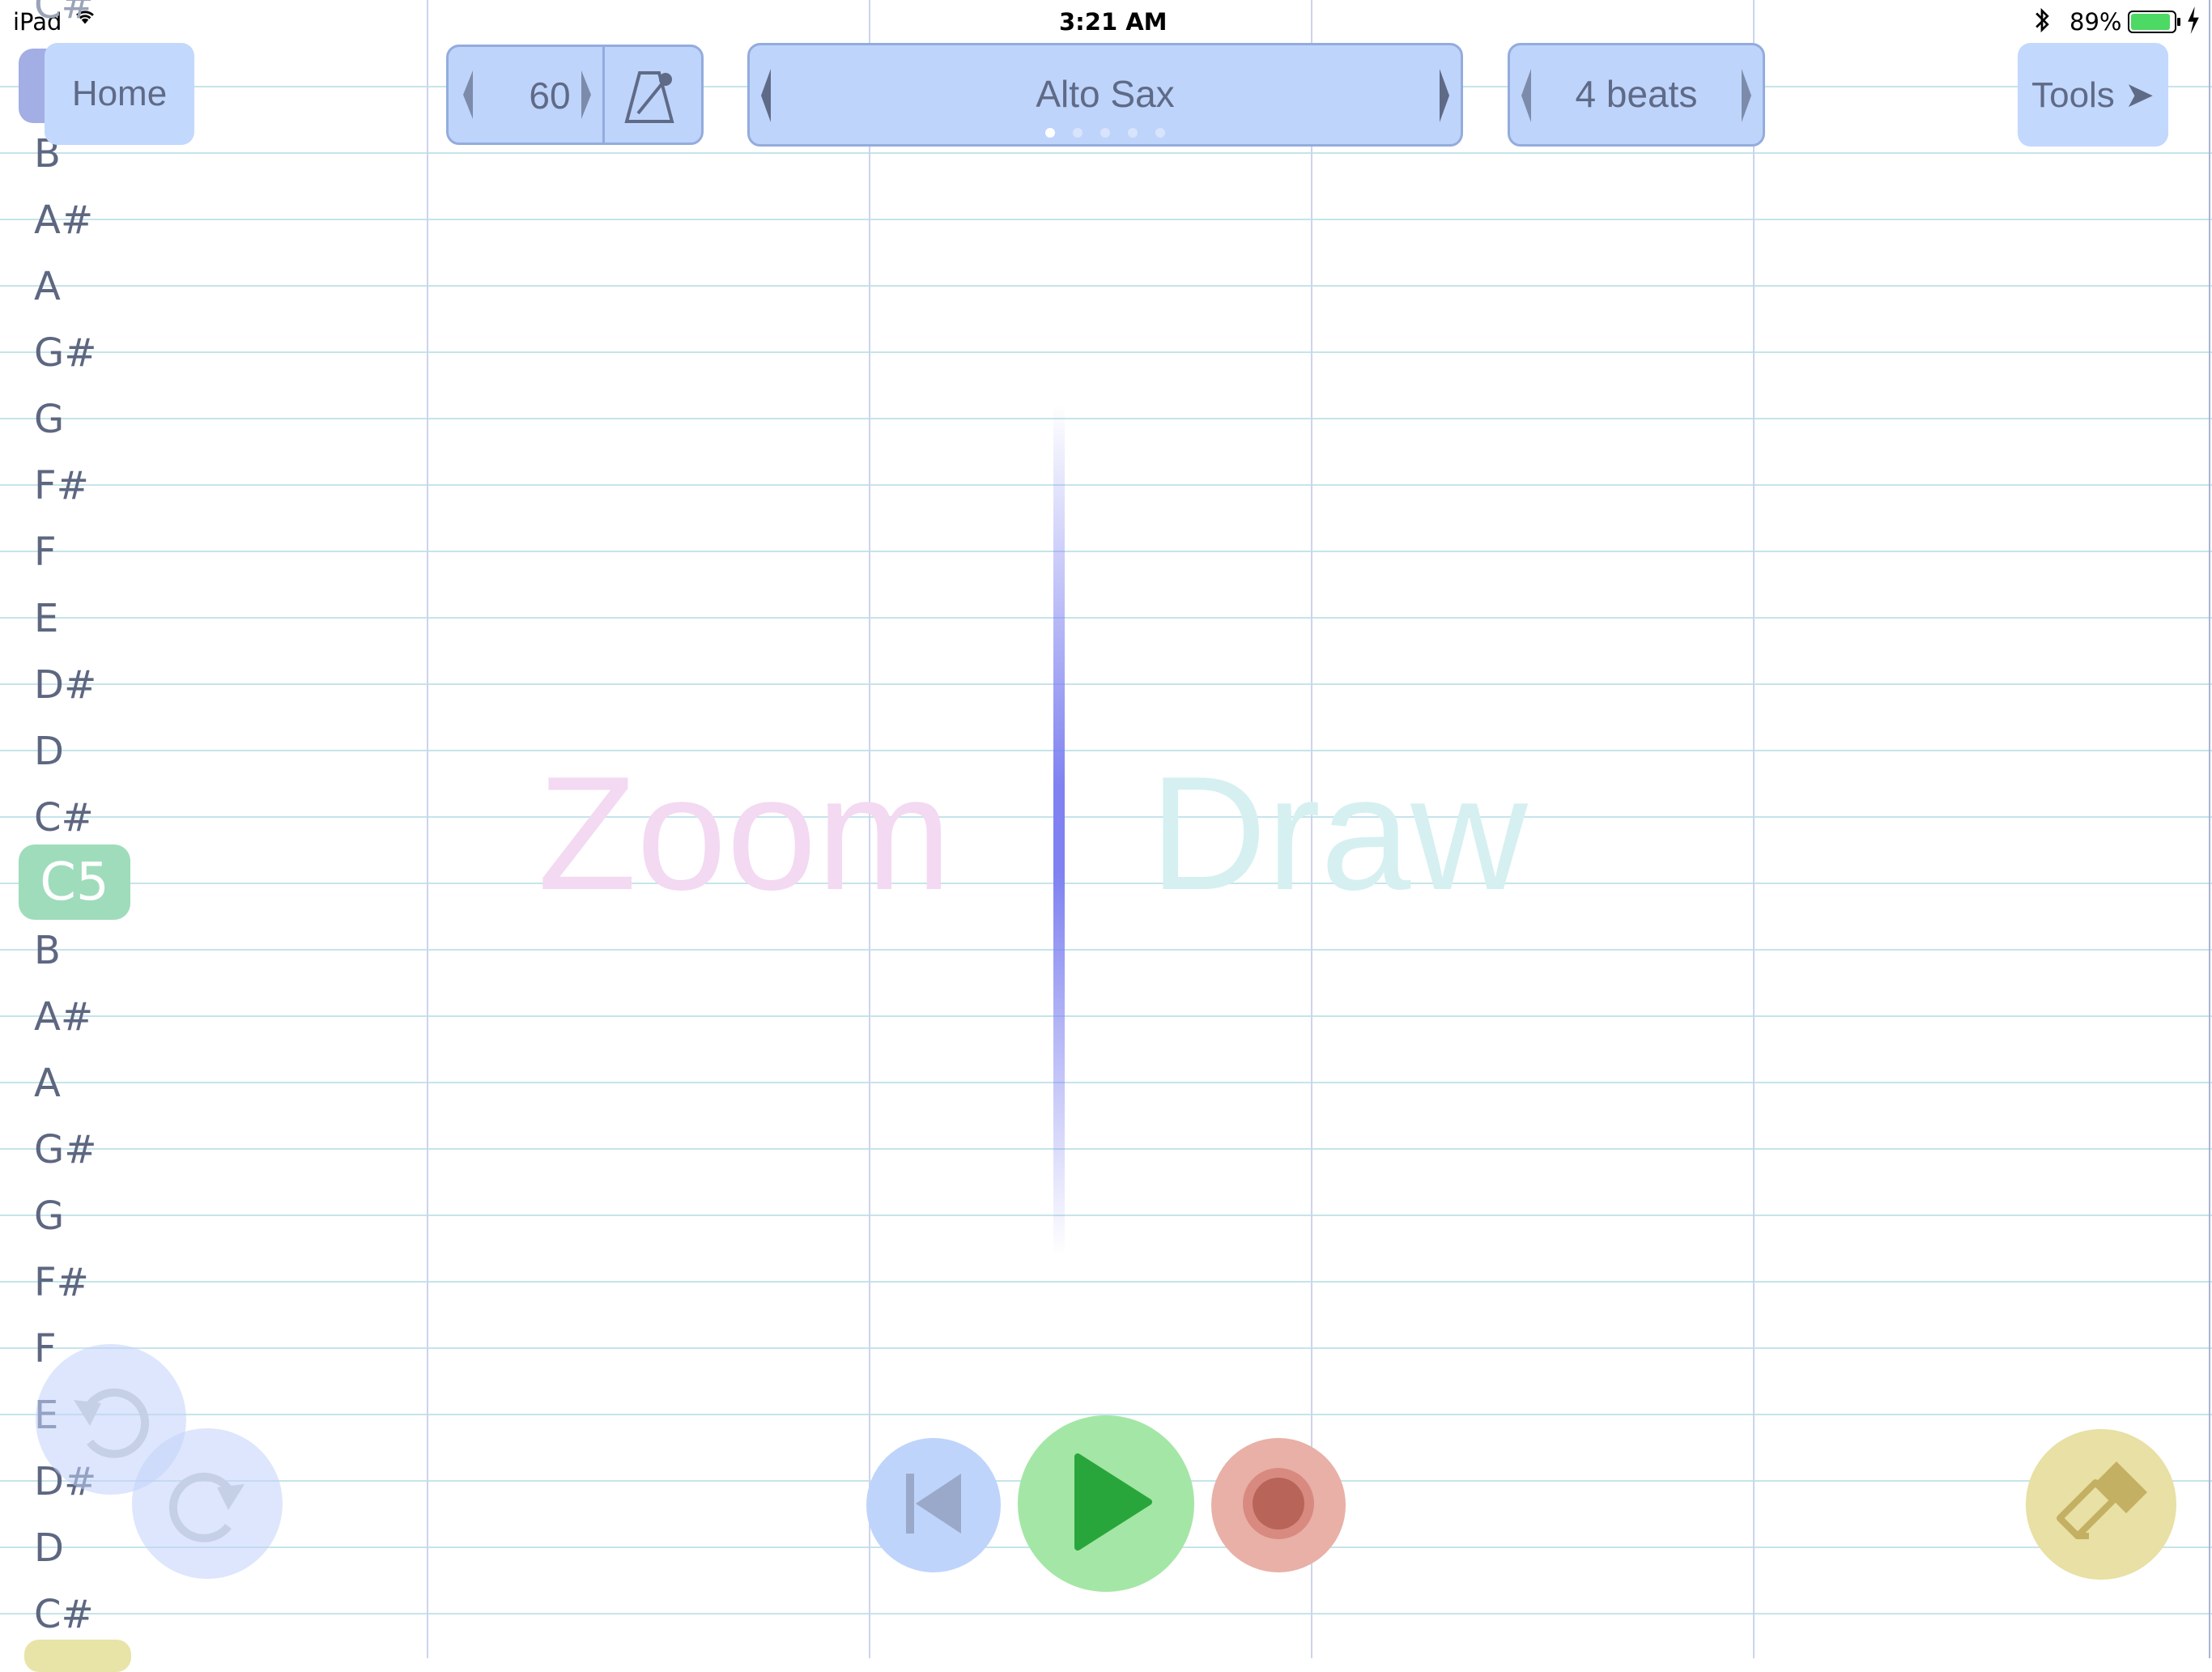 The width and height of the screenshot is (2212, 1672). Describe the element at coordinates (2093, 95) in the screenshot. I see `tools-button: Tools ➤` at that location.